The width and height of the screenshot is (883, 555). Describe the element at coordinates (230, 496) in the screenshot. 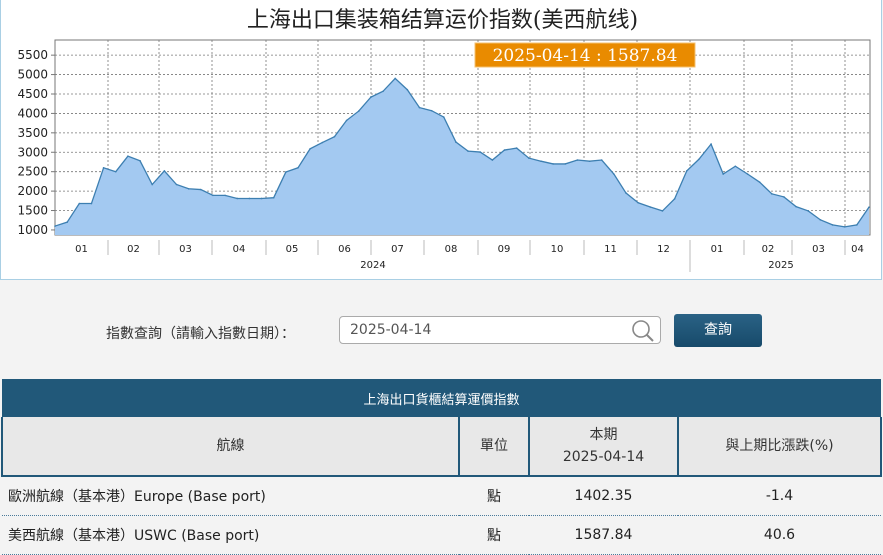

I see `route-cell: 歐洲航線（基本港）Europe (Base port)` at that location.